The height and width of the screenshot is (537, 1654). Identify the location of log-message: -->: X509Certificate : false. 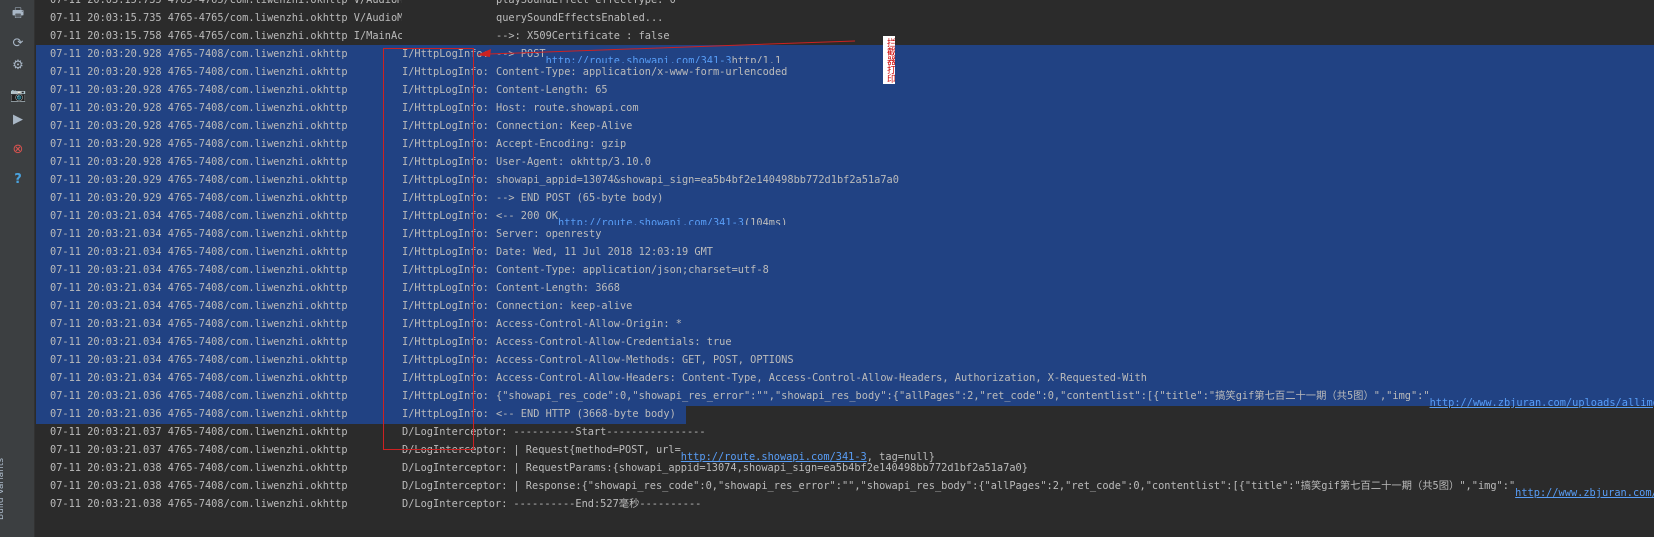
(583, 36).